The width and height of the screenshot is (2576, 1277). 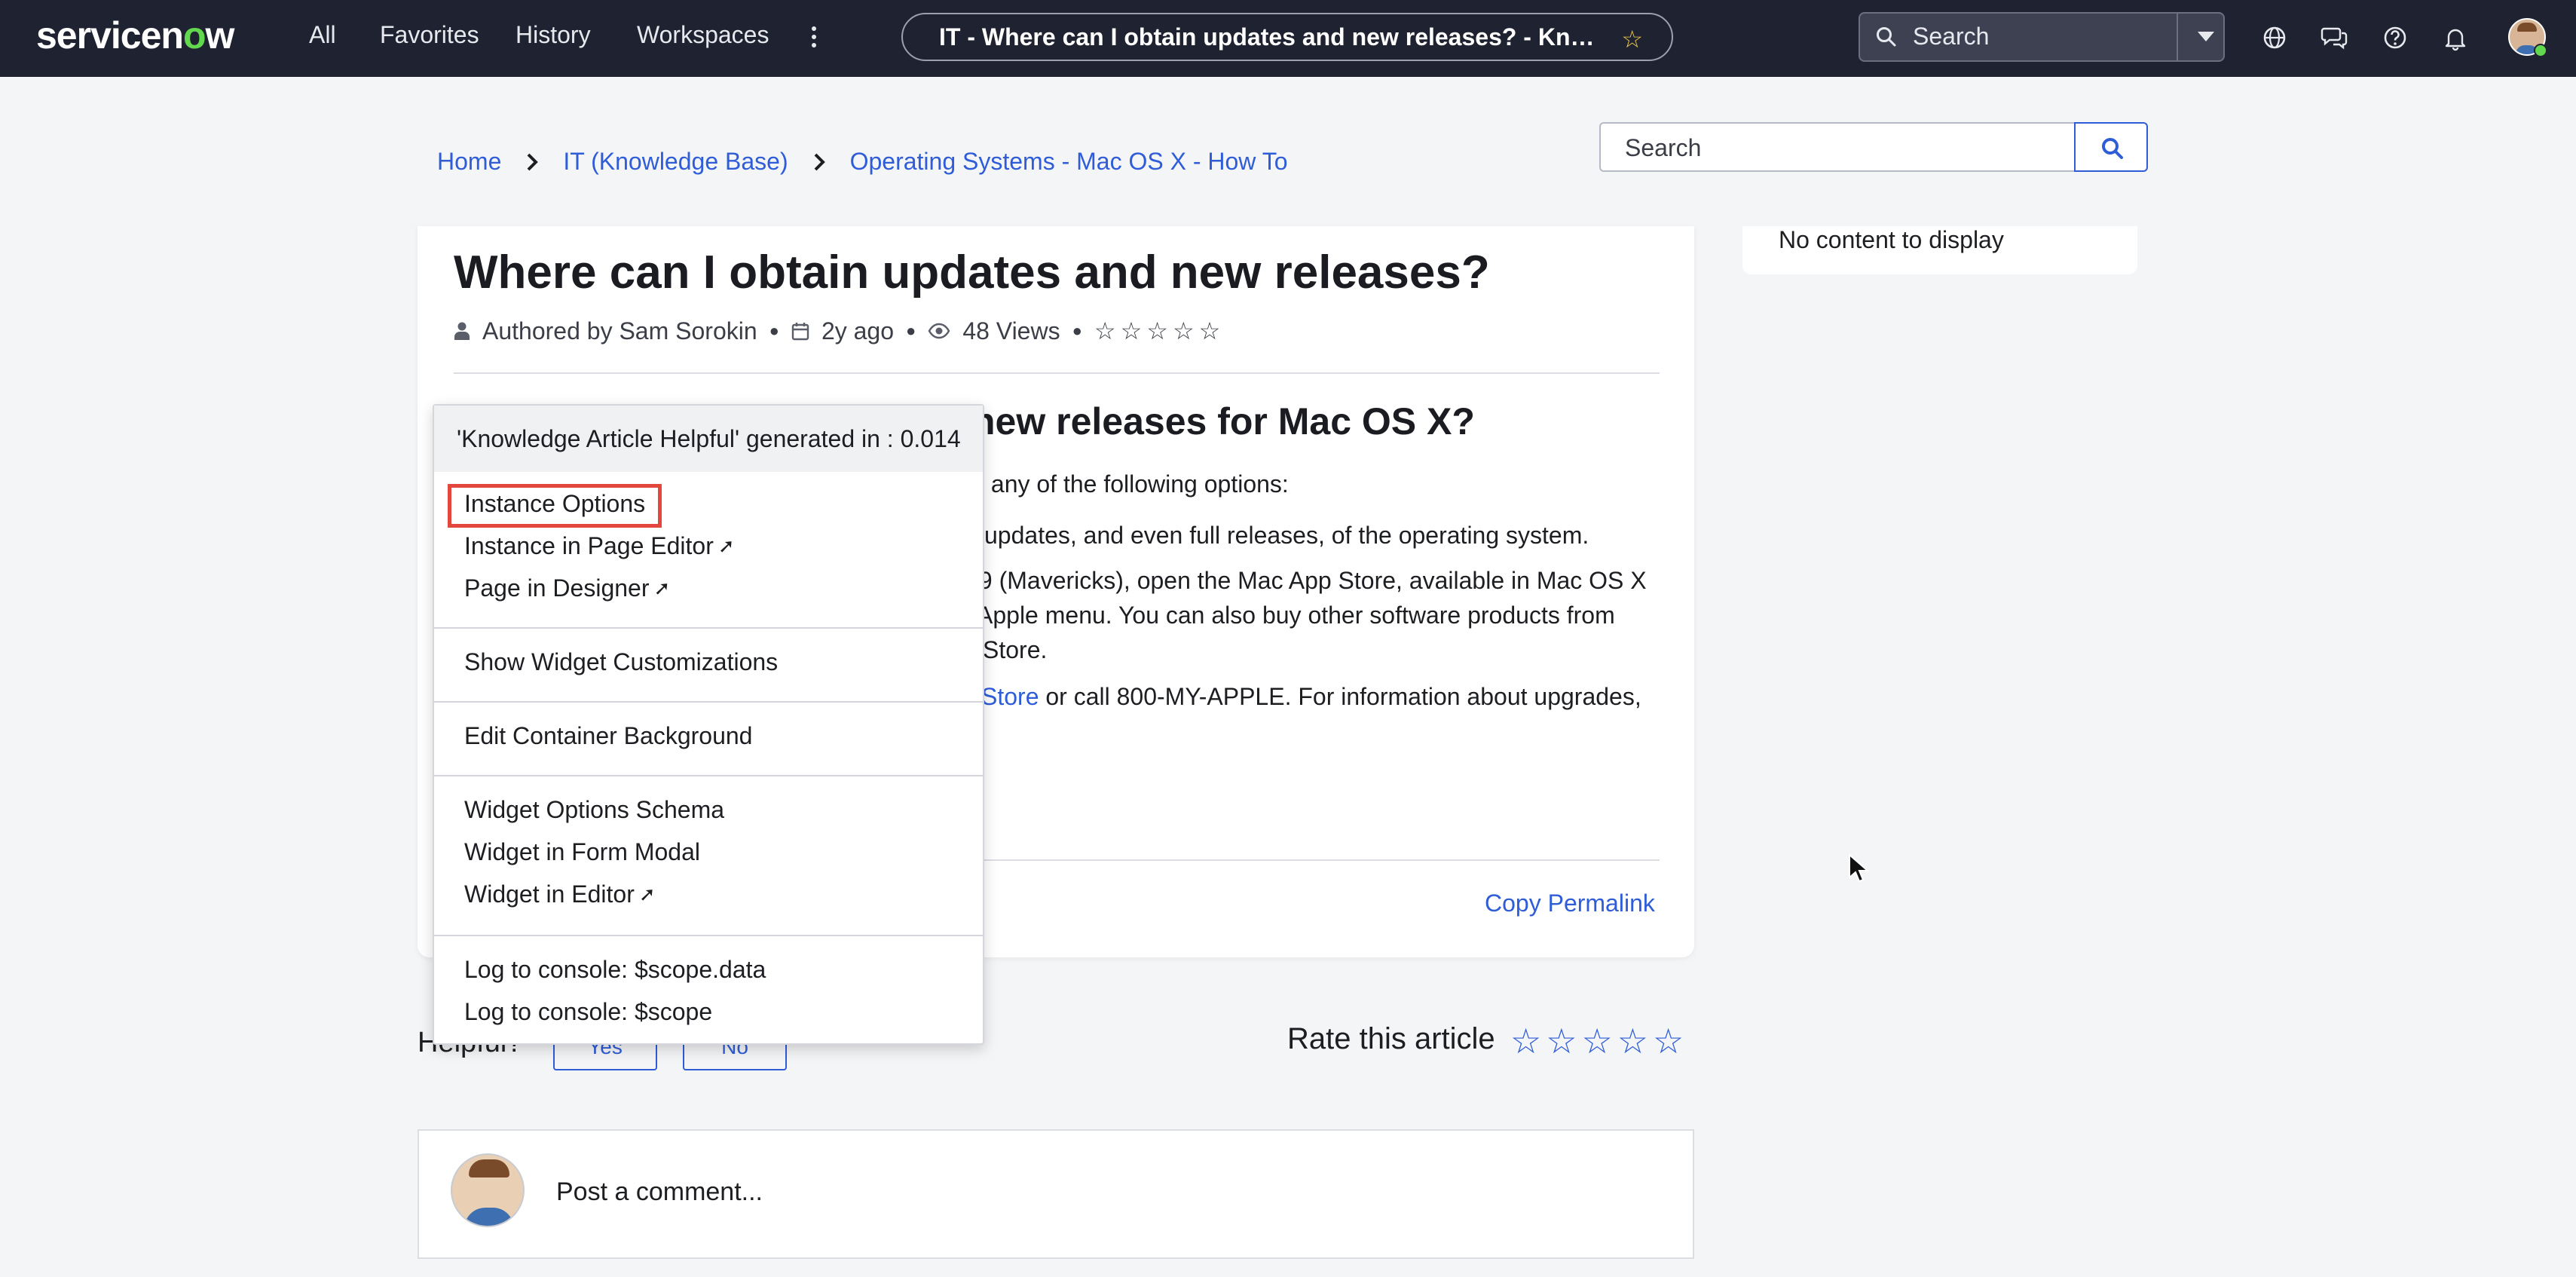 I want to click on breadcrumb-category: Operating Systems - Mac OS X - How To, so click(x=1069, y=162).